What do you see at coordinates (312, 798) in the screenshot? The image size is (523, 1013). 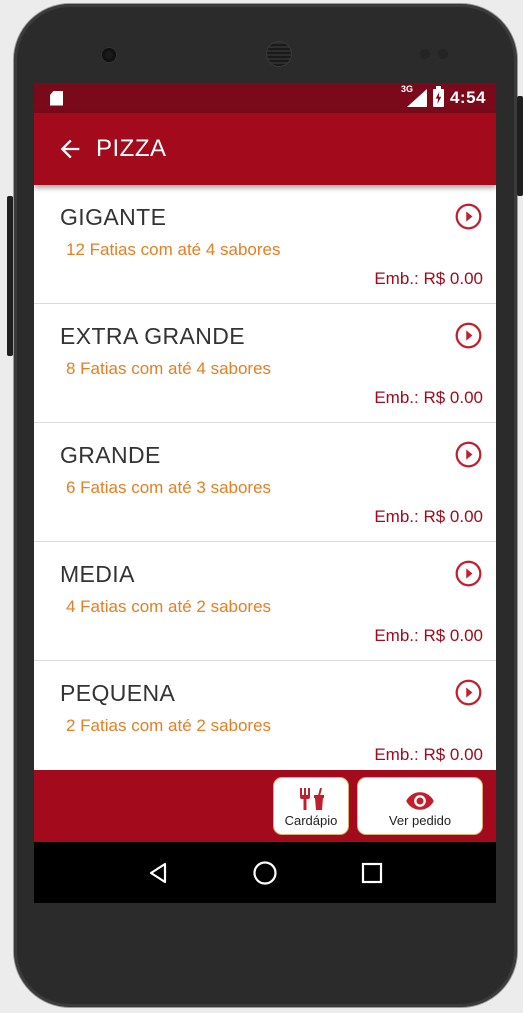 I see `utensils-icon` at bounding box center [312, 798].